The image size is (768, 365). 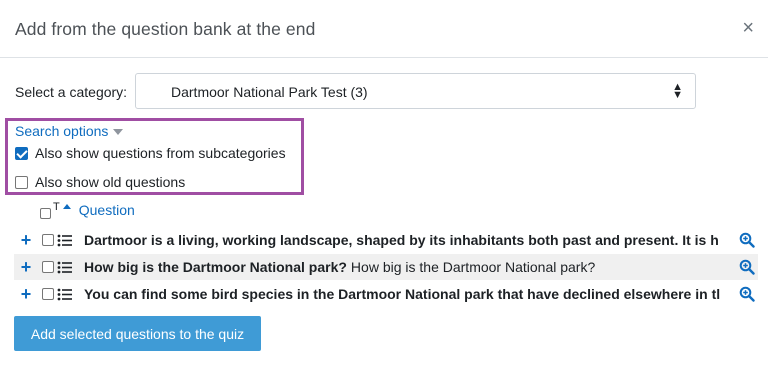 What do you see at coordinates (107, 210) in the screenshot?
I see `question-column-header: Question` at bounding box center [107, 210].